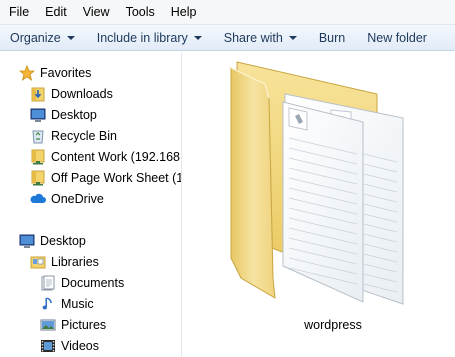  What do you see at coordinates (82, 94) in the screenshot?
I see `nav-label: Downloads` at bounding box center [82, 94].